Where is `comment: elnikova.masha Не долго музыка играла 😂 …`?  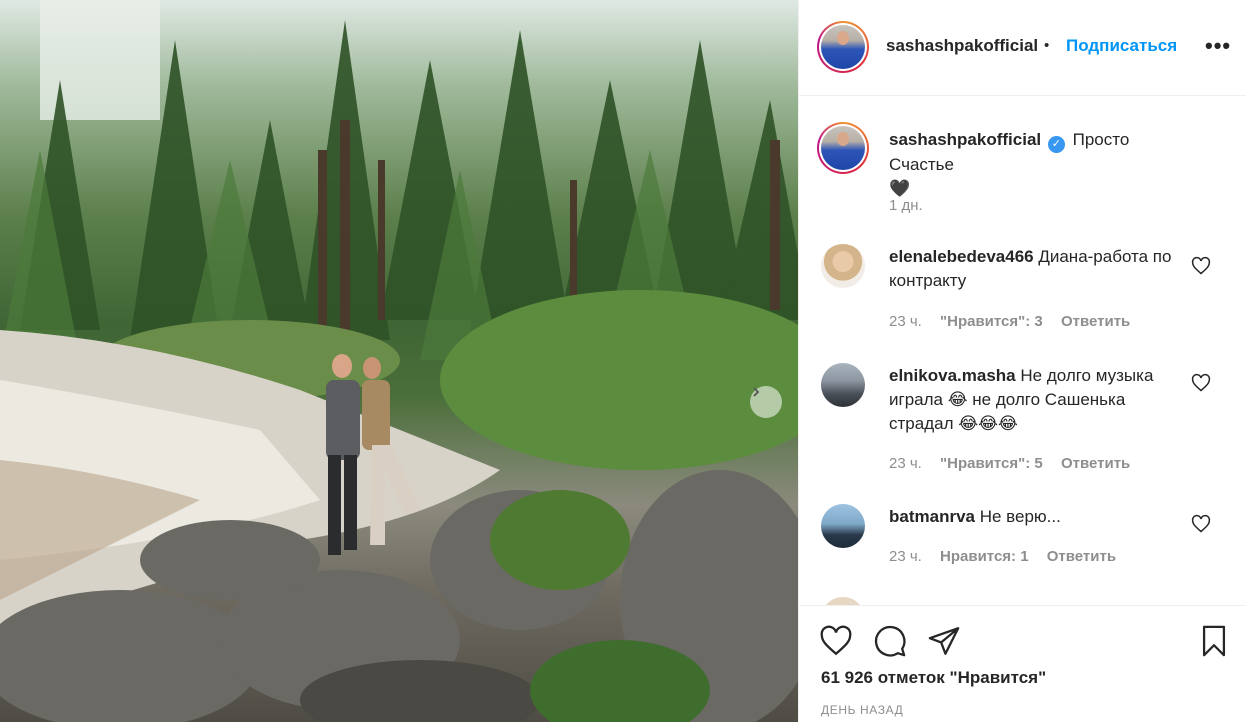
comment: elnikova.masha Не долго музыка играла 😂 … is located at coordinates (1039, 400).